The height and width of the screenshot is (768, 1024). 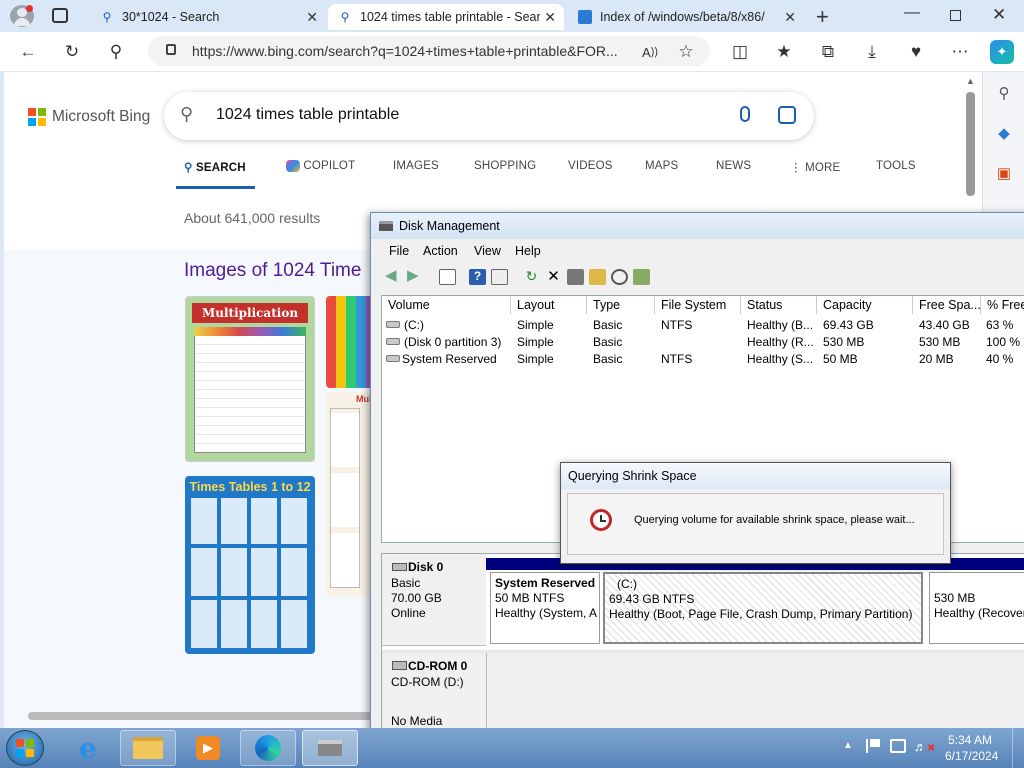 I want to click on browser-tab-3: Index of /windows/beta/8/x86/ ✕, so click(x=686, y=17).